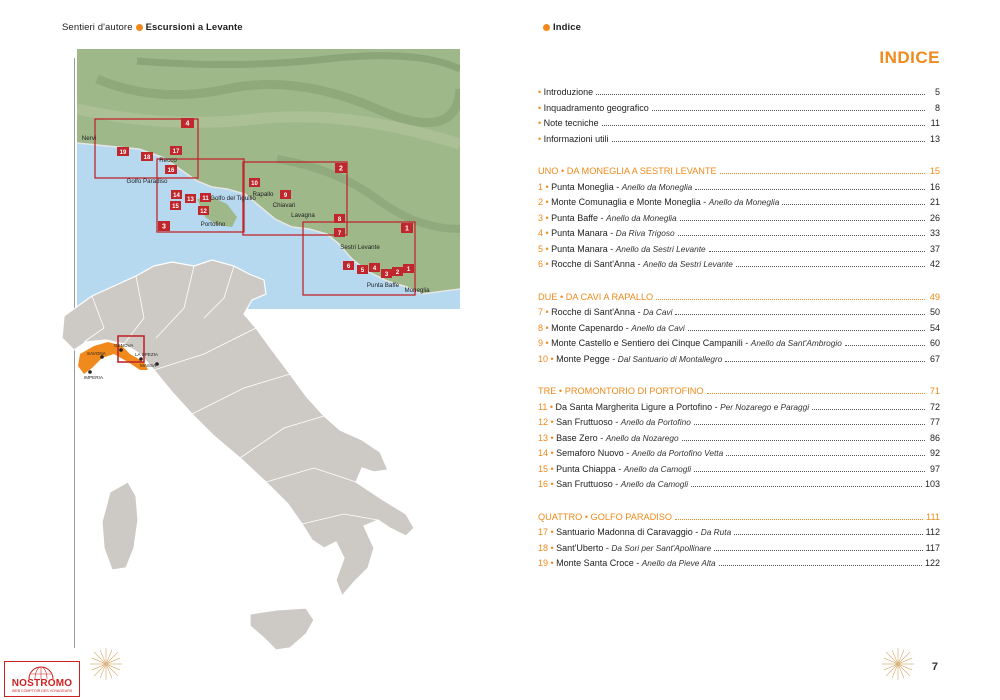 The width and height of the screenshot is (1000, 700). Describe the element at coordinates (205, 199) in the screenshot. I see `route-number: 11` at that location.